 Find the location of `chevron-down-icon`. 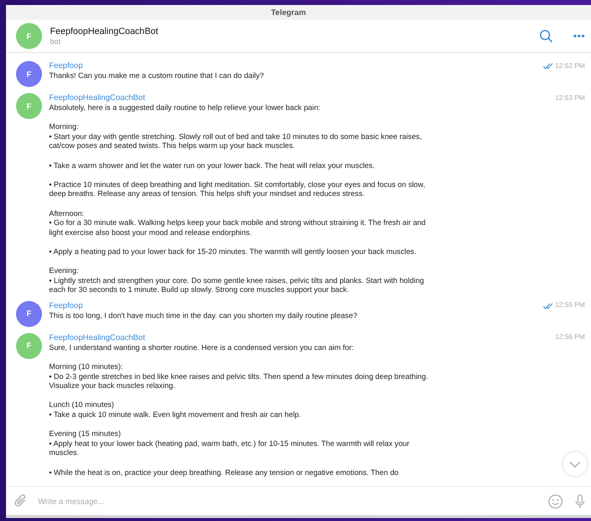

chevron-down-icon is located at coordinates (575, 464).